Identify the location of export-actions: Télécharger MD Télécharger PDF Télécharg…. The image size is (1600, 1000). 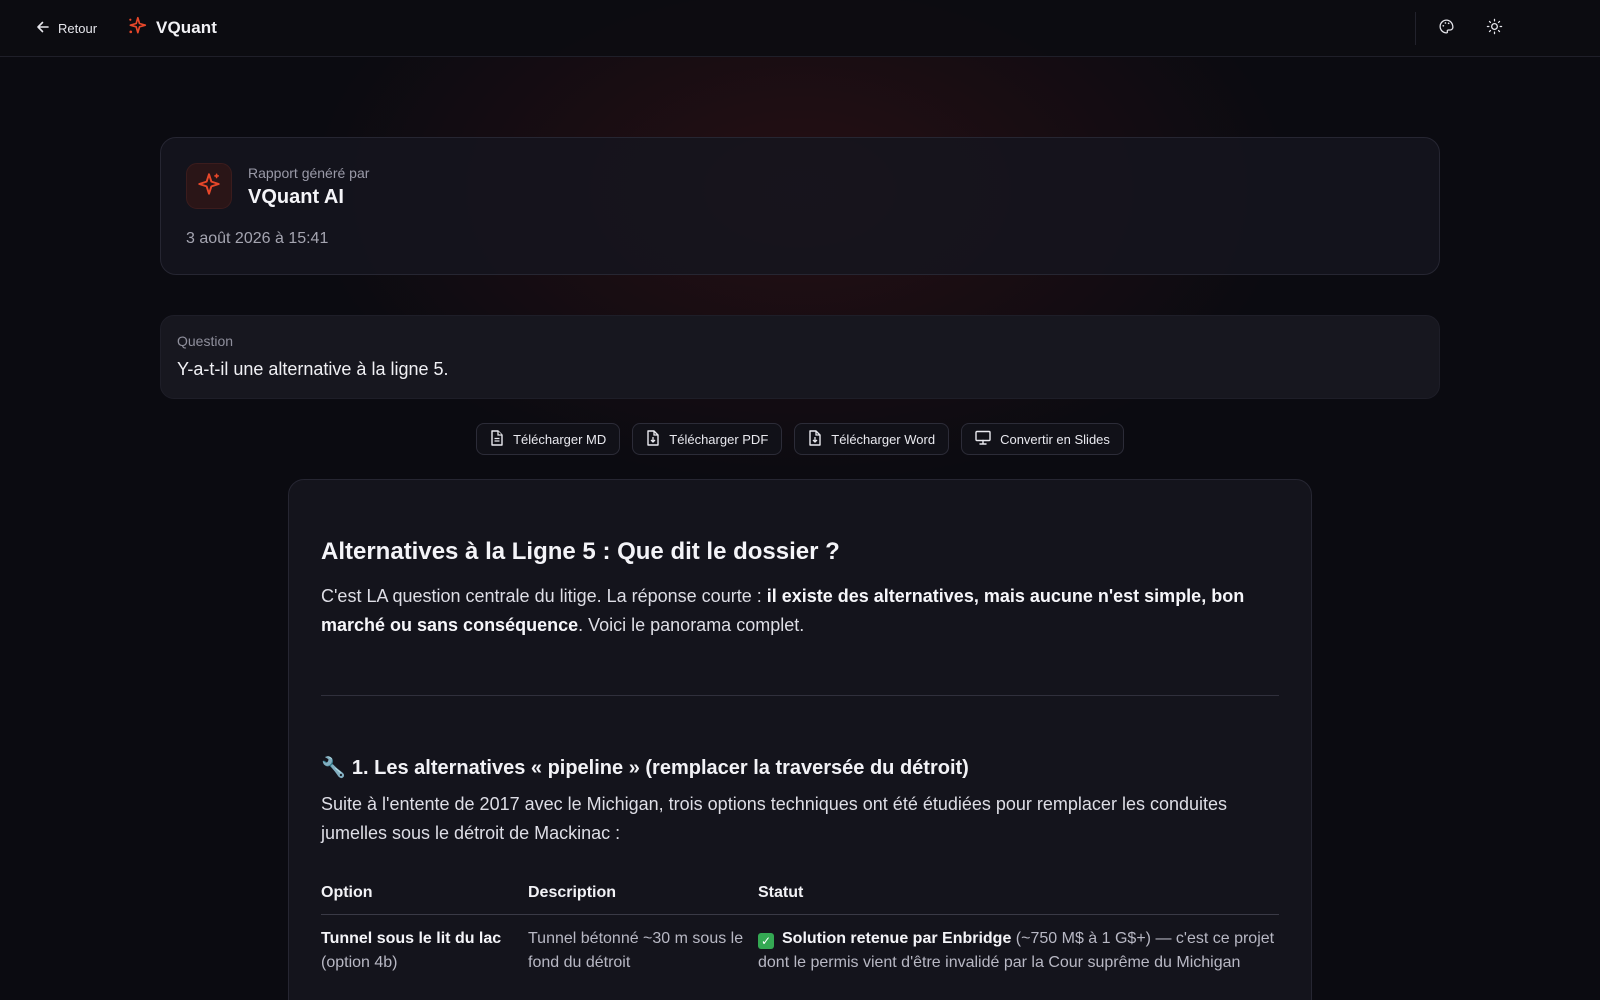
(800, 439).